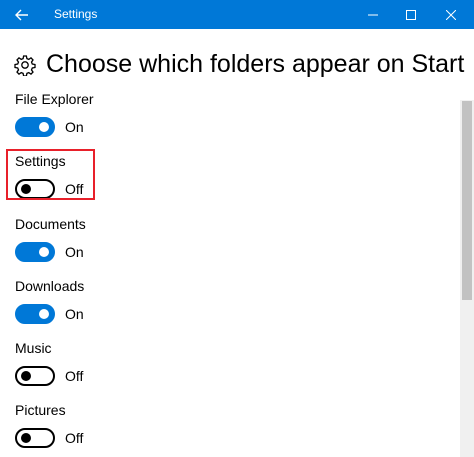 The height and width of the screenshot is (457, 474). What do you see at coordinates (35, 314) in the screenshot?
I see `downloads-toggle` at bounding box center [35, 314].